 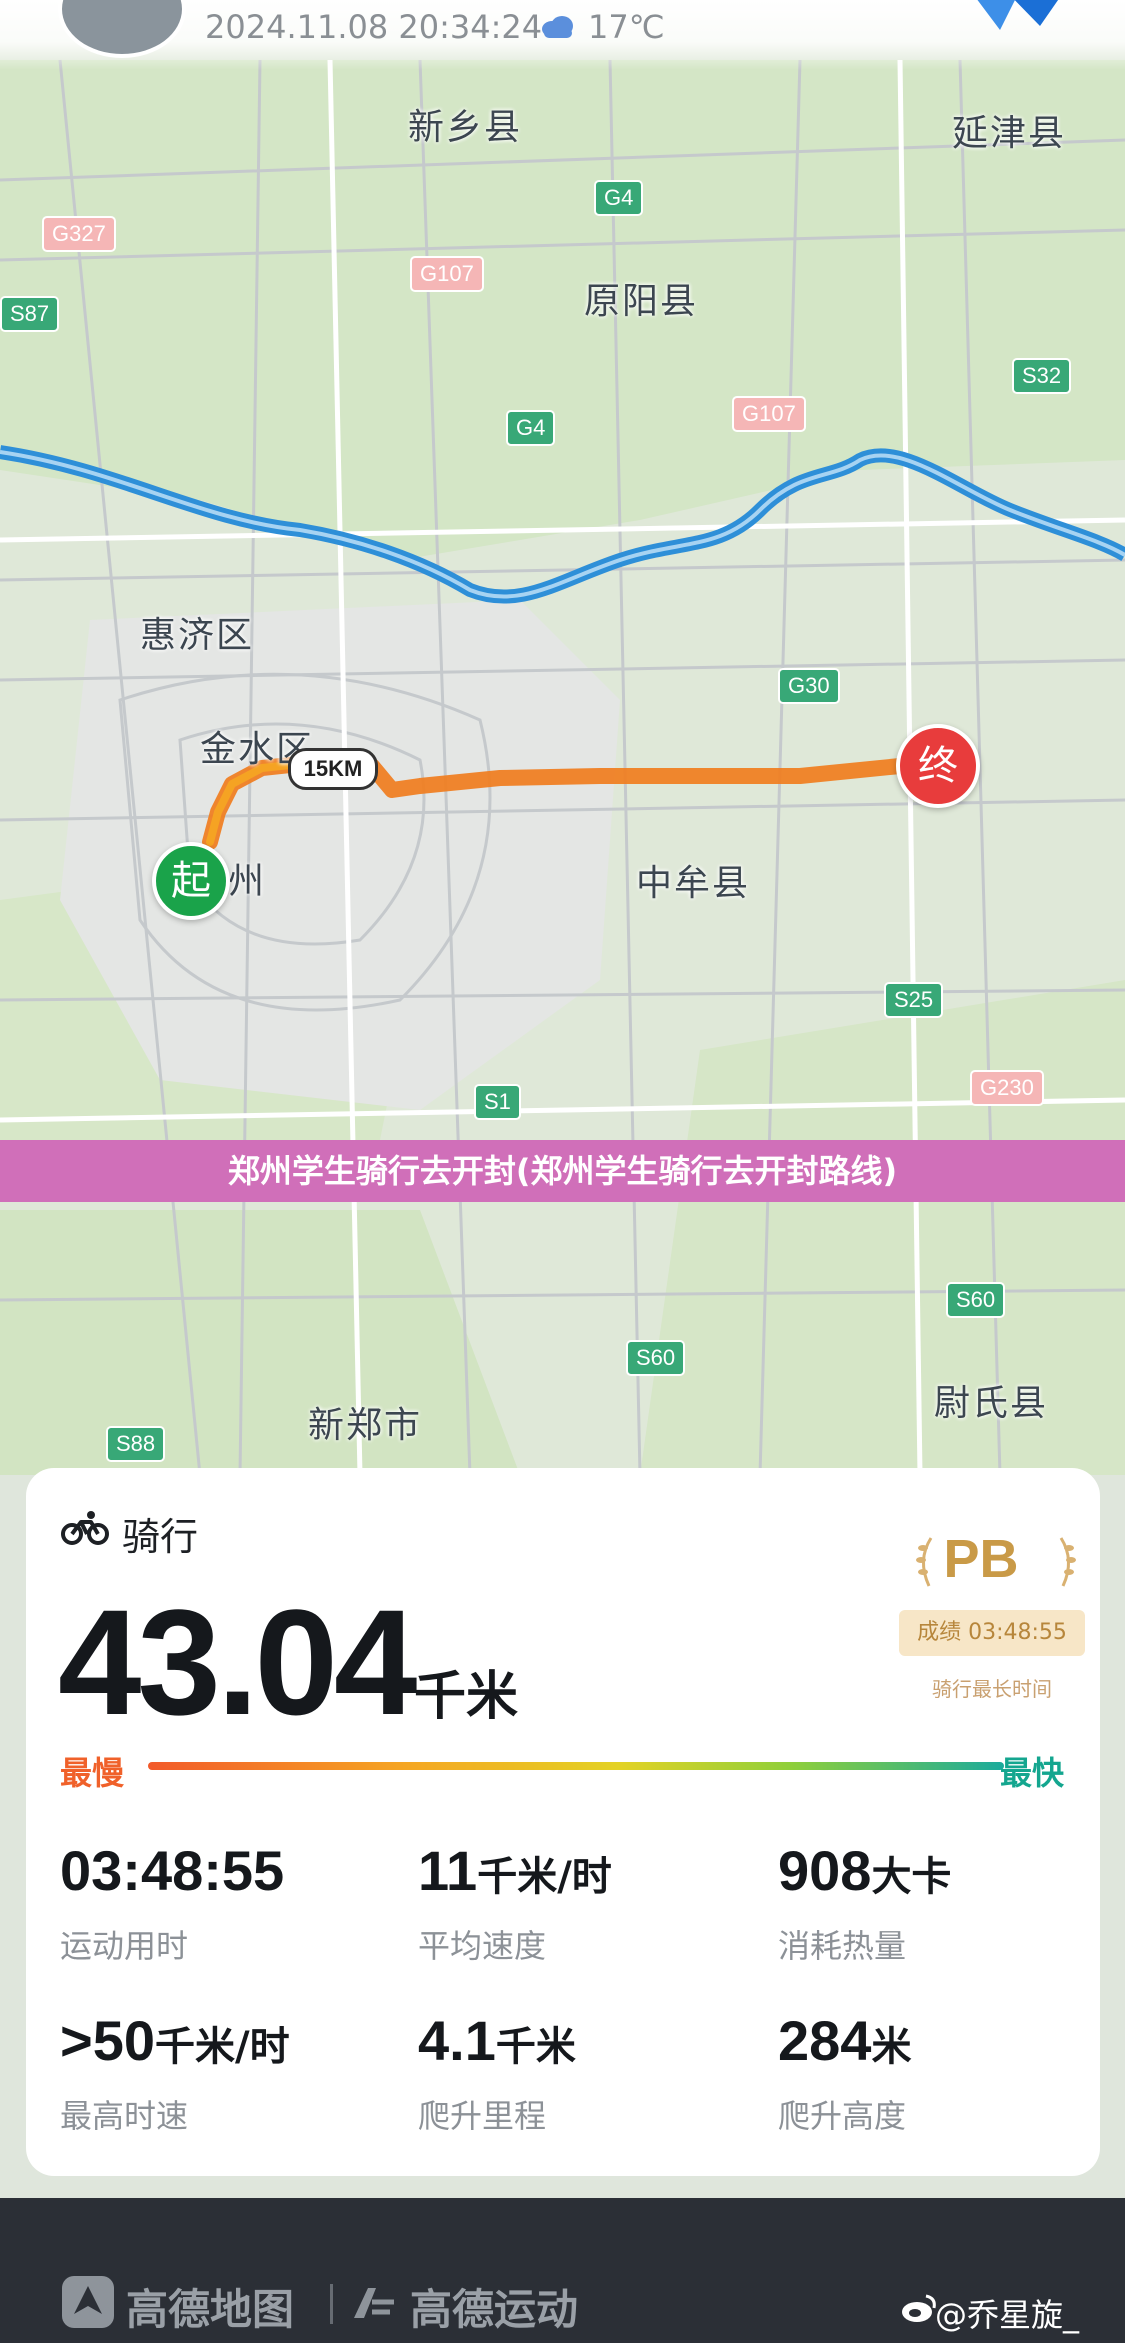 What do you see at coordinates (374, 27) in the screenshot?
I see `activity-datetime: 2024.11.08 20:34:24` at bounding box center [374, 27].